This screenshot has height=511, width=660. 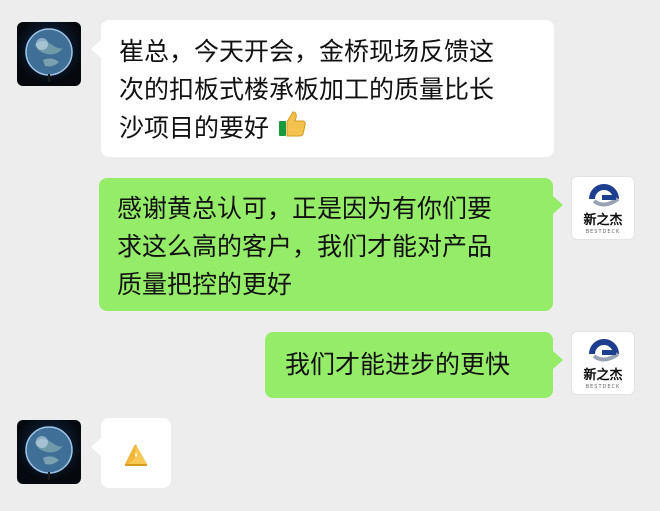 I want to click on message-text-line: 我们才能进步的更快, so click(x=398, y=364).